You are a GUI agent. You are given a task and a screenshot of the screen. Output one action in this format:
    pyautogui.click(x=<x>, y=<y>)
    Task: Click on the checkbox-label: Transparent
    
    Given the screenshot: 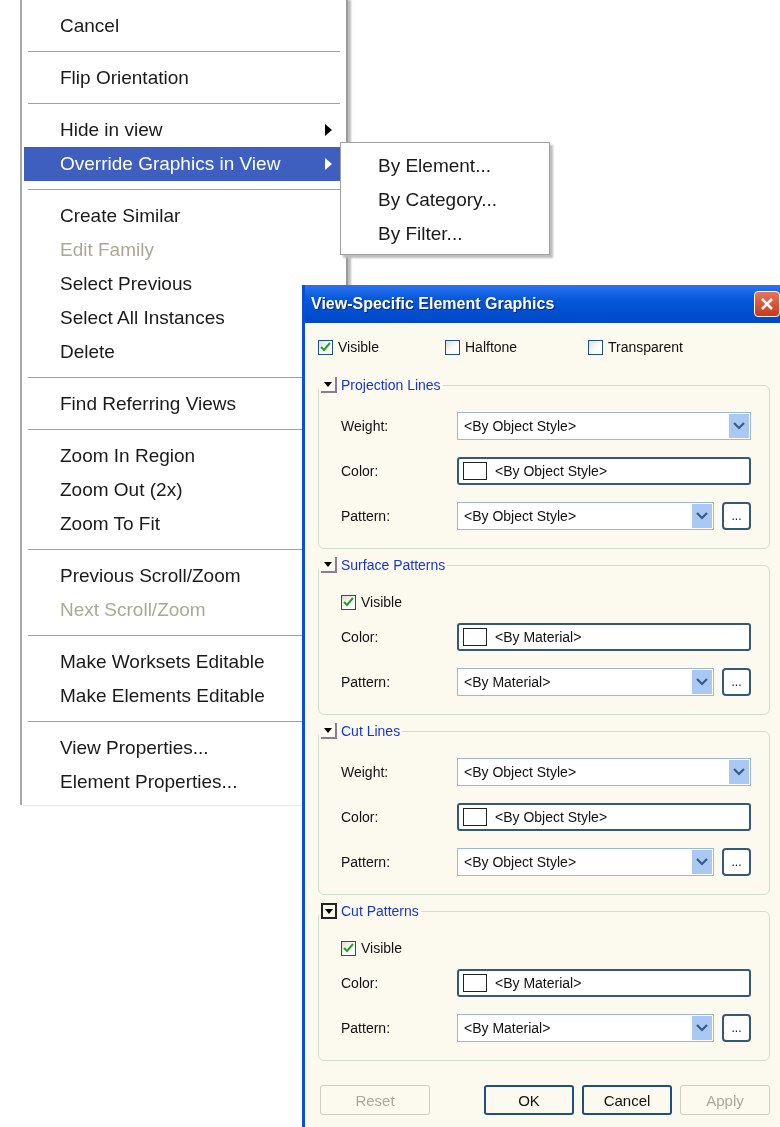 What is the action you would take?
    pyautogui.click(x=645, y=347)
    